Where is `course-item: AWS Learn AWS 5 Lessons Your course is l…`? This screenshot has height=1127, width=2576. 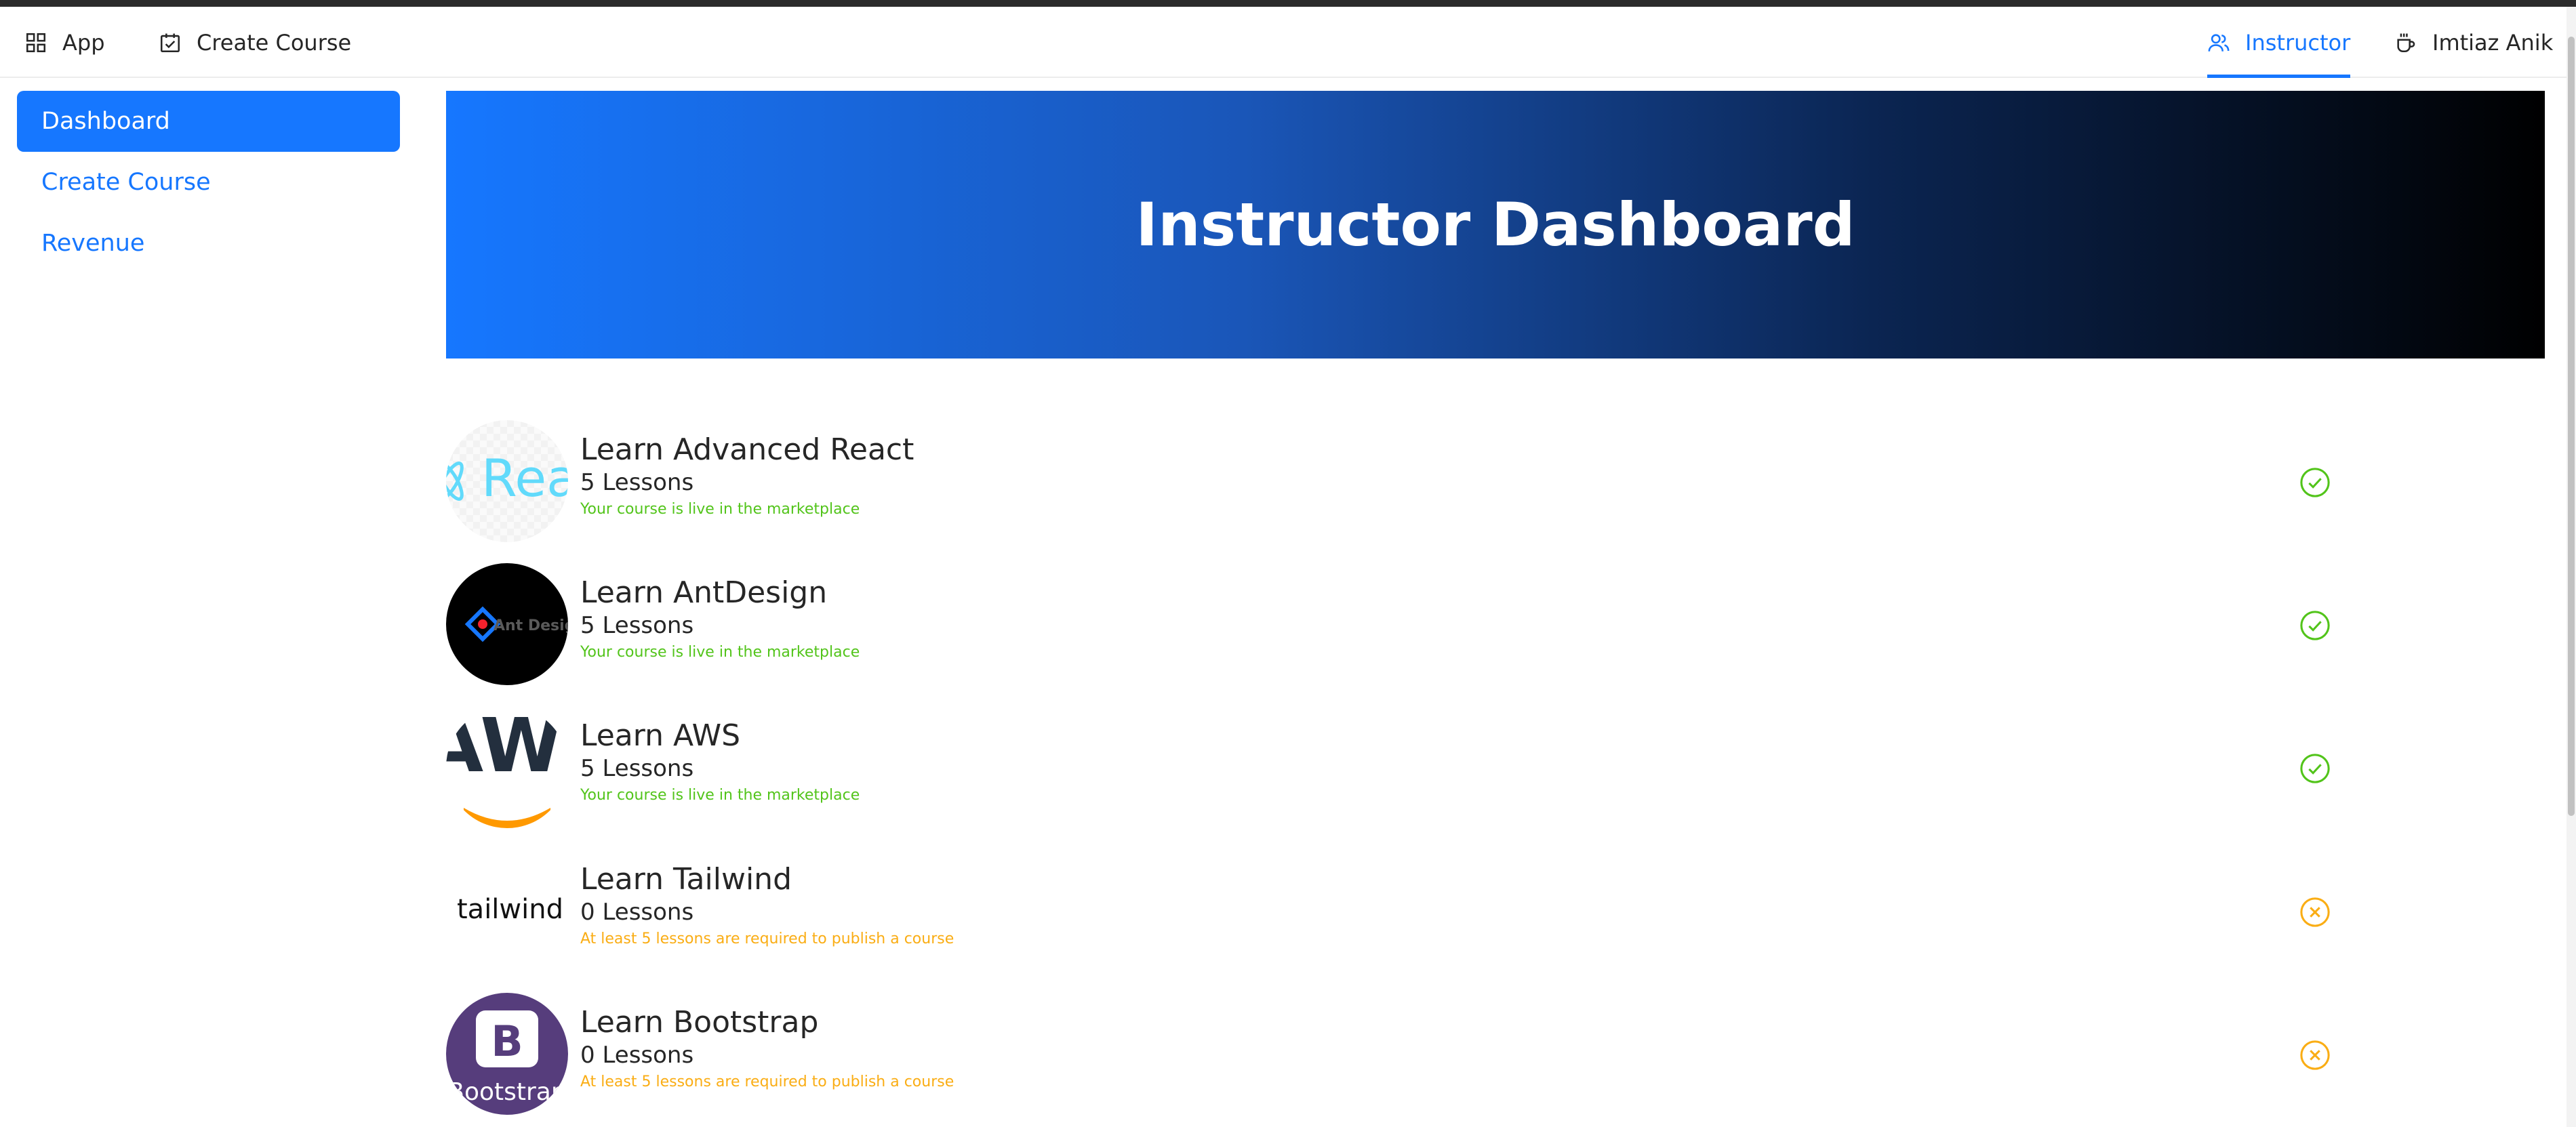 course-item: AWS Learn AWS 5 Lessons Your course is l… is located at coordinates (1395, 767).